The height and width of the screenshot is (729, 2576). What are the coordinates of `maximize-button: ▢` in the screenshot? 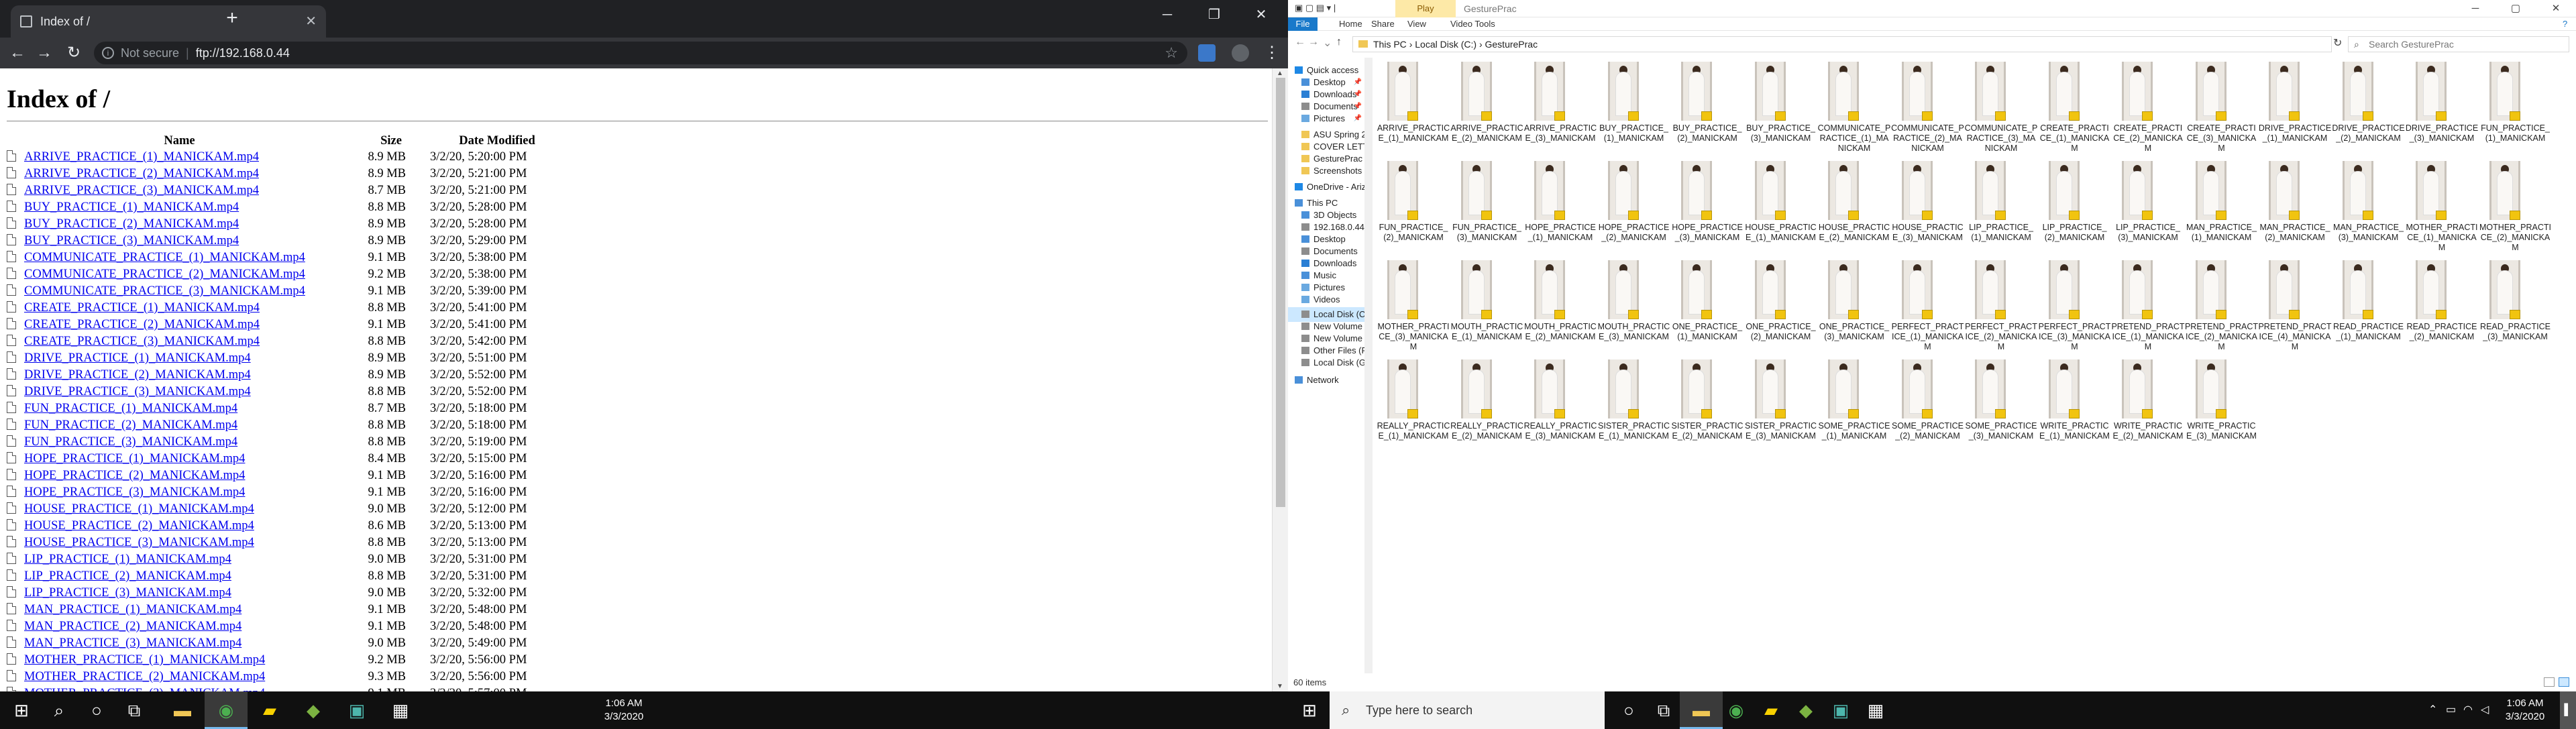 It's located at (2516, 8).